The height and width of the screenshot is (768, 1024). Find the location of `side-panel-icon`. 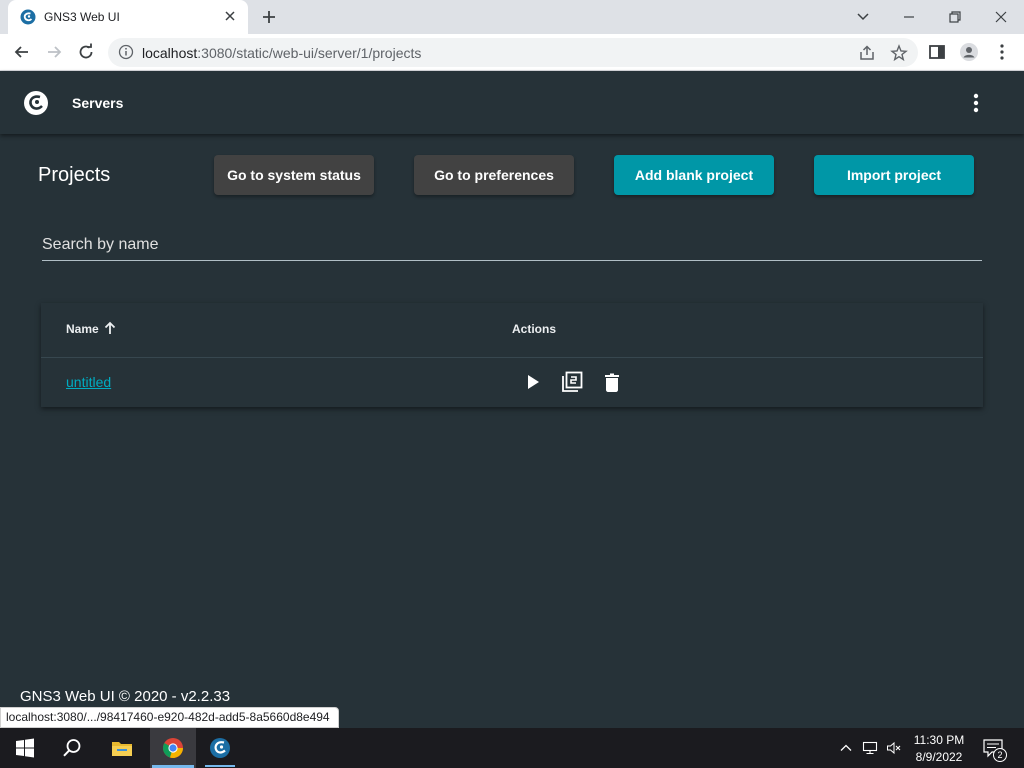

side-panel-icon is located at coordinates (937, 52).